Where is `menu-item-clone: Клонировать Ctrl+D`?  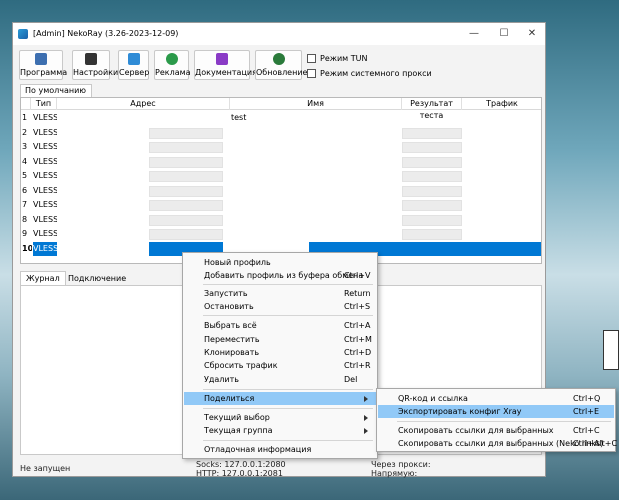
menu-item-clone: Клонировать Ctrl+D is located at coordinates (280, 352).